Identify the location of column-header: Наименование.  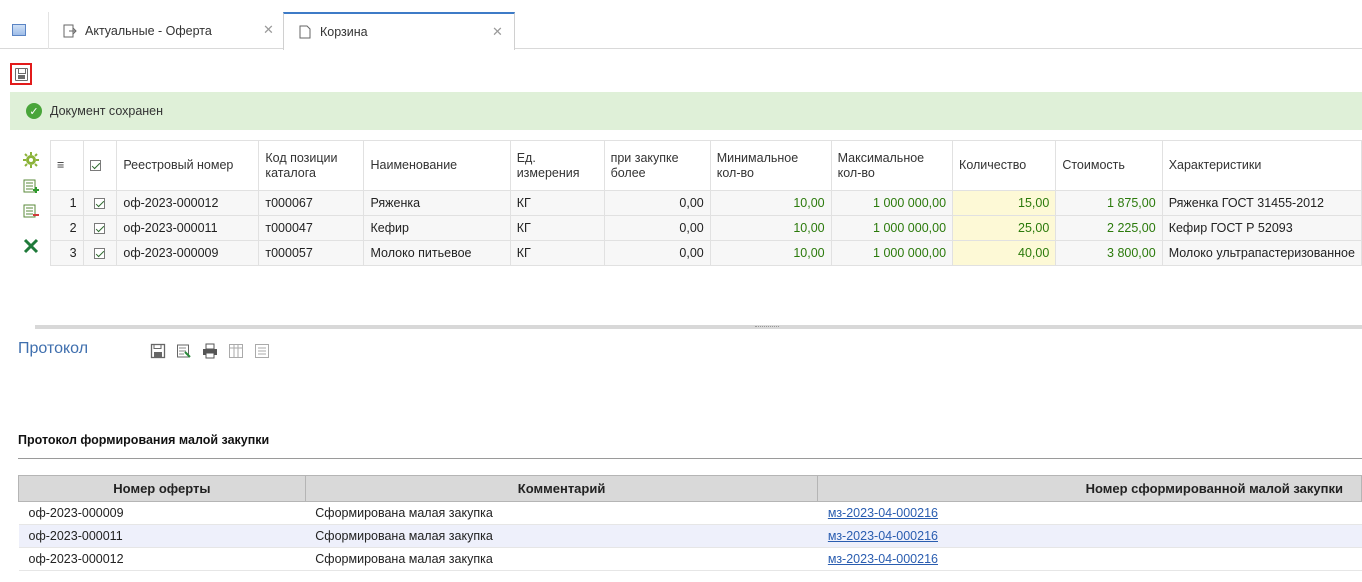
(437, 165).